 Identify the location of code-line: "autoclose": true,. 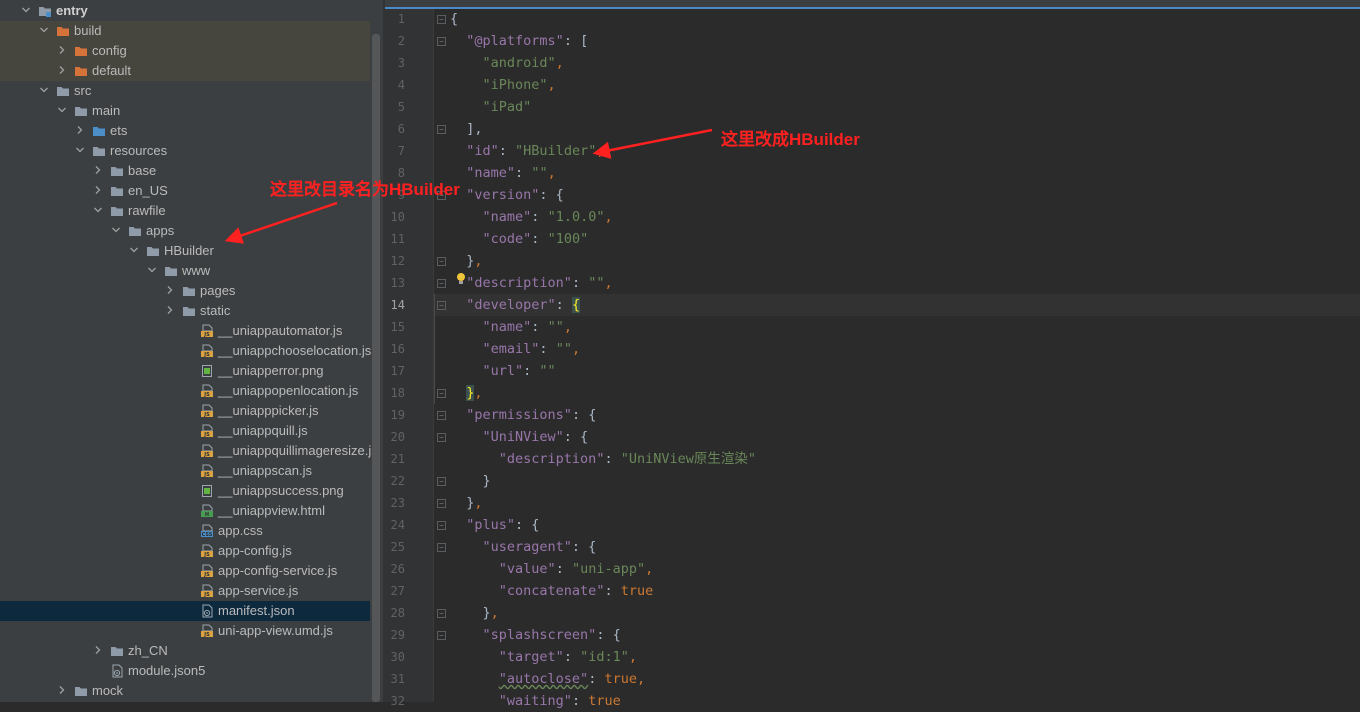
(547, 679).